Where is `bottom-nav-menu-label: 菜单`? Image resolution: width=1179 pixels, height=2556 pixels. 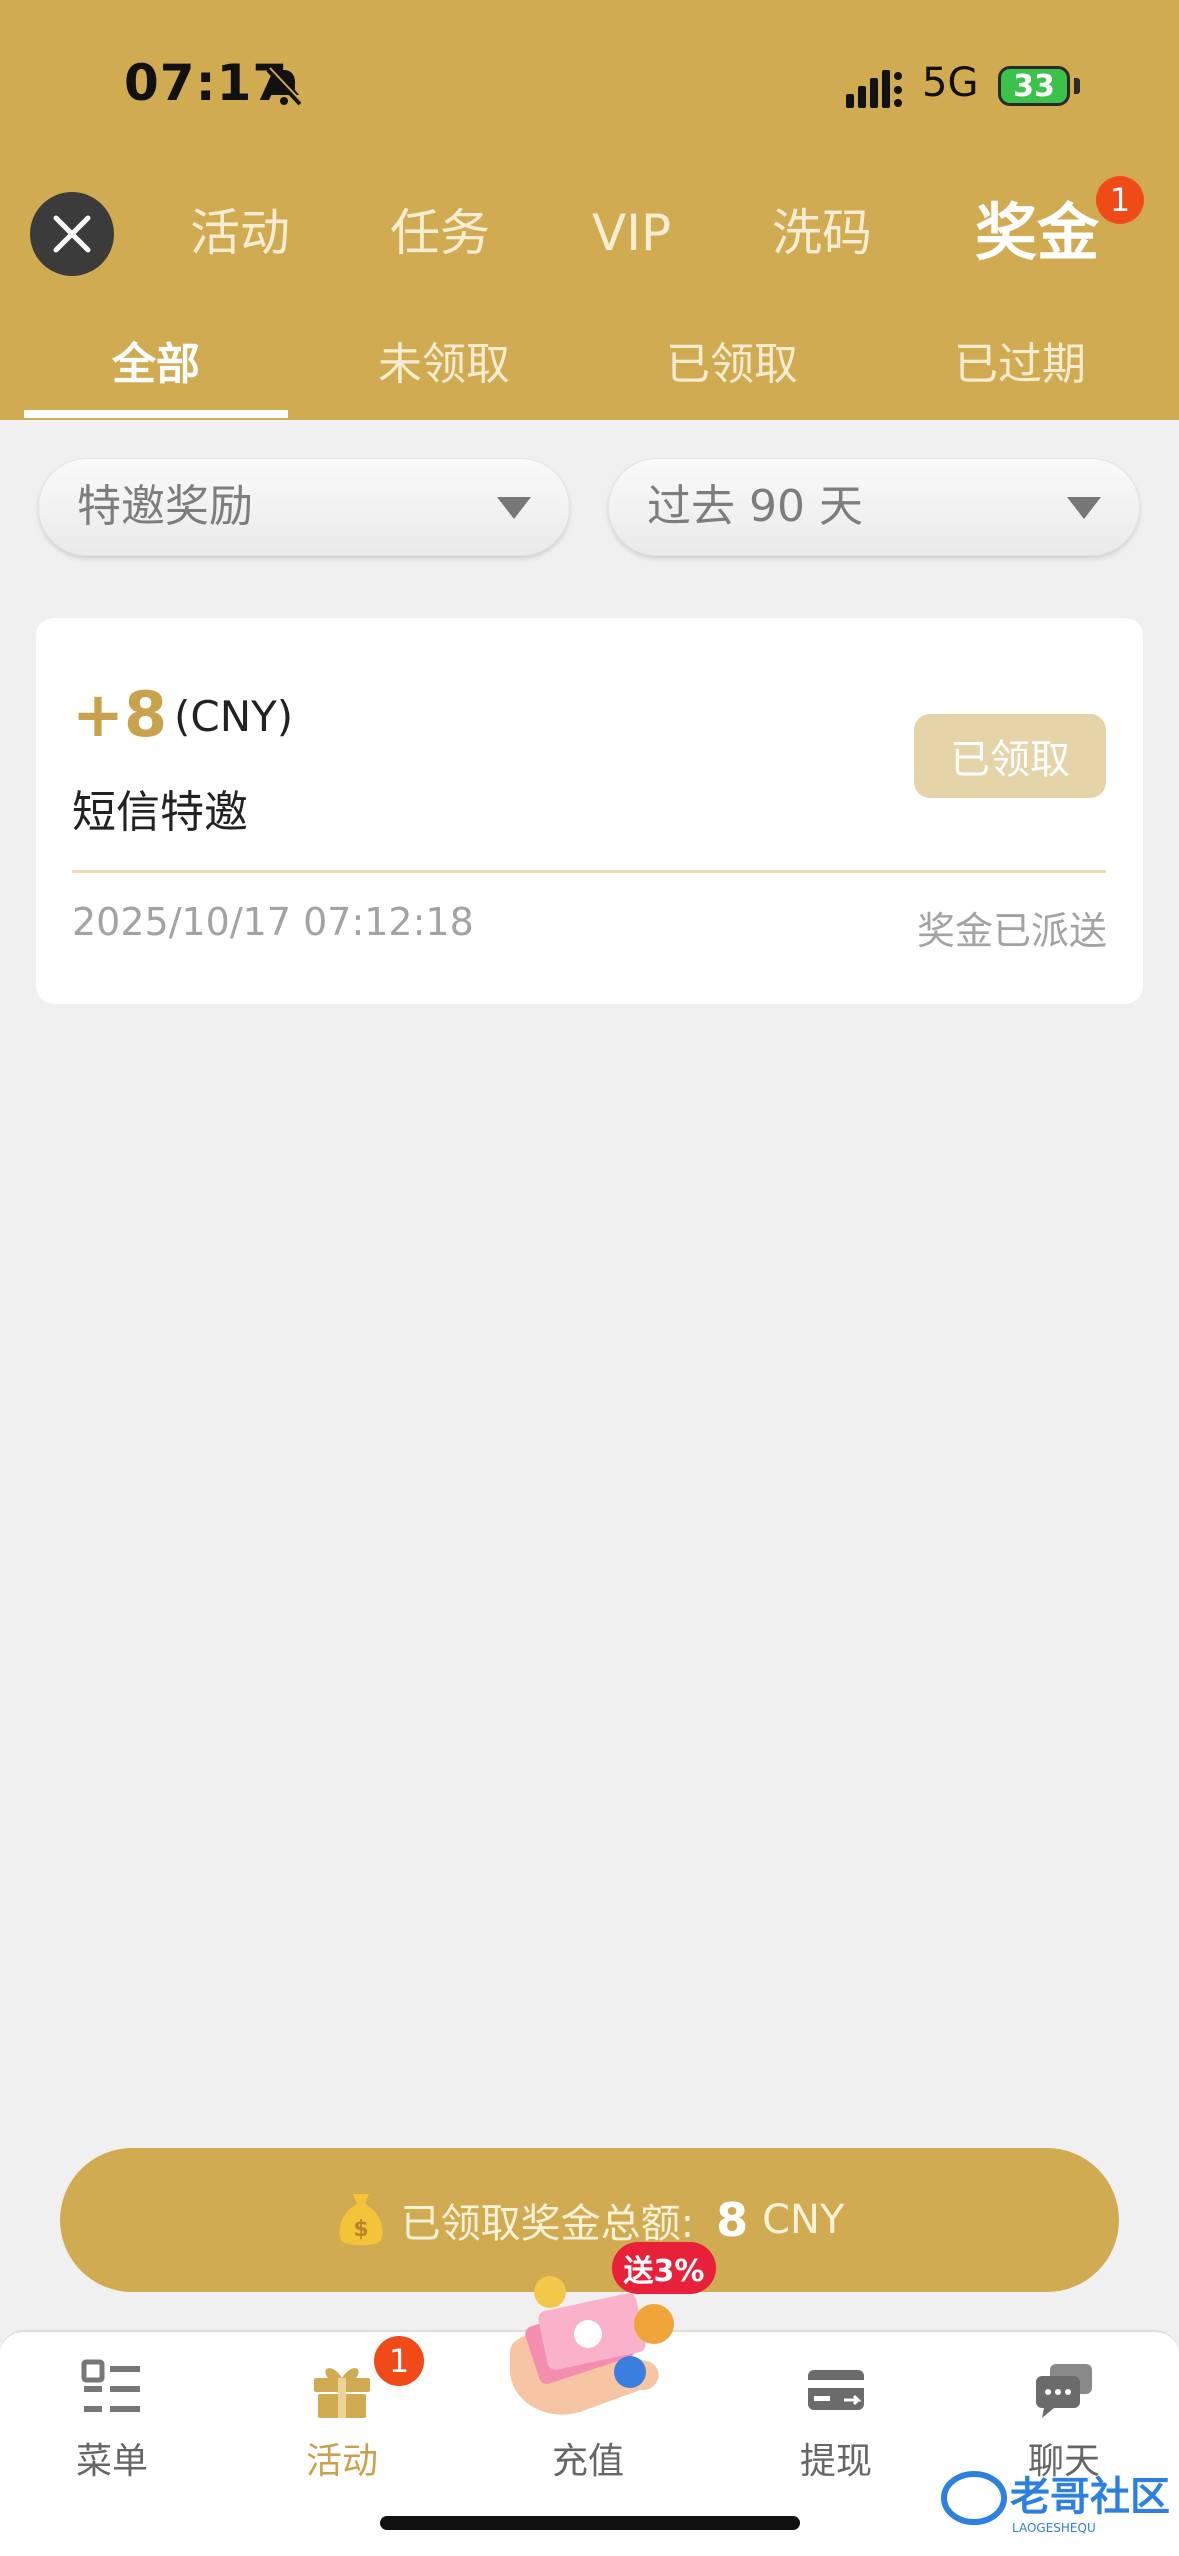 bottom-nav-menu-label: 菜单 is located at coordinates (111, 2461).